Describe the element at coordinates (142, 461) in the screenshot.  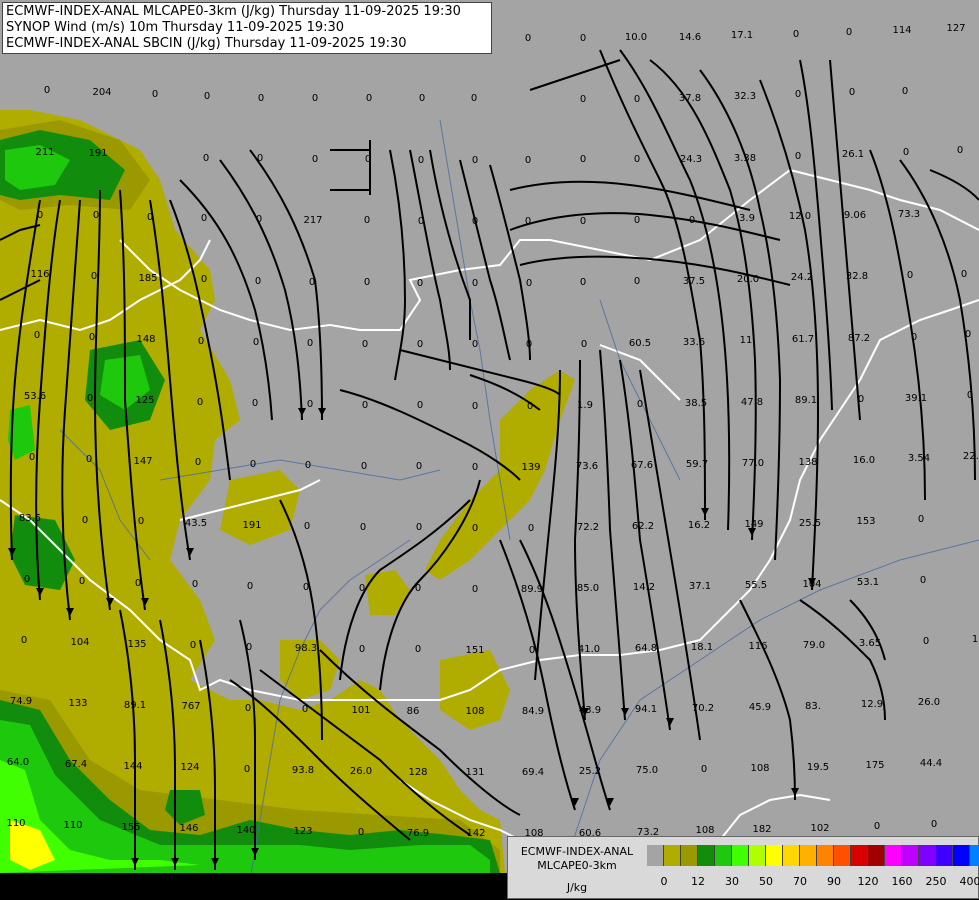
I see `cin-value-label: 147` at that location.